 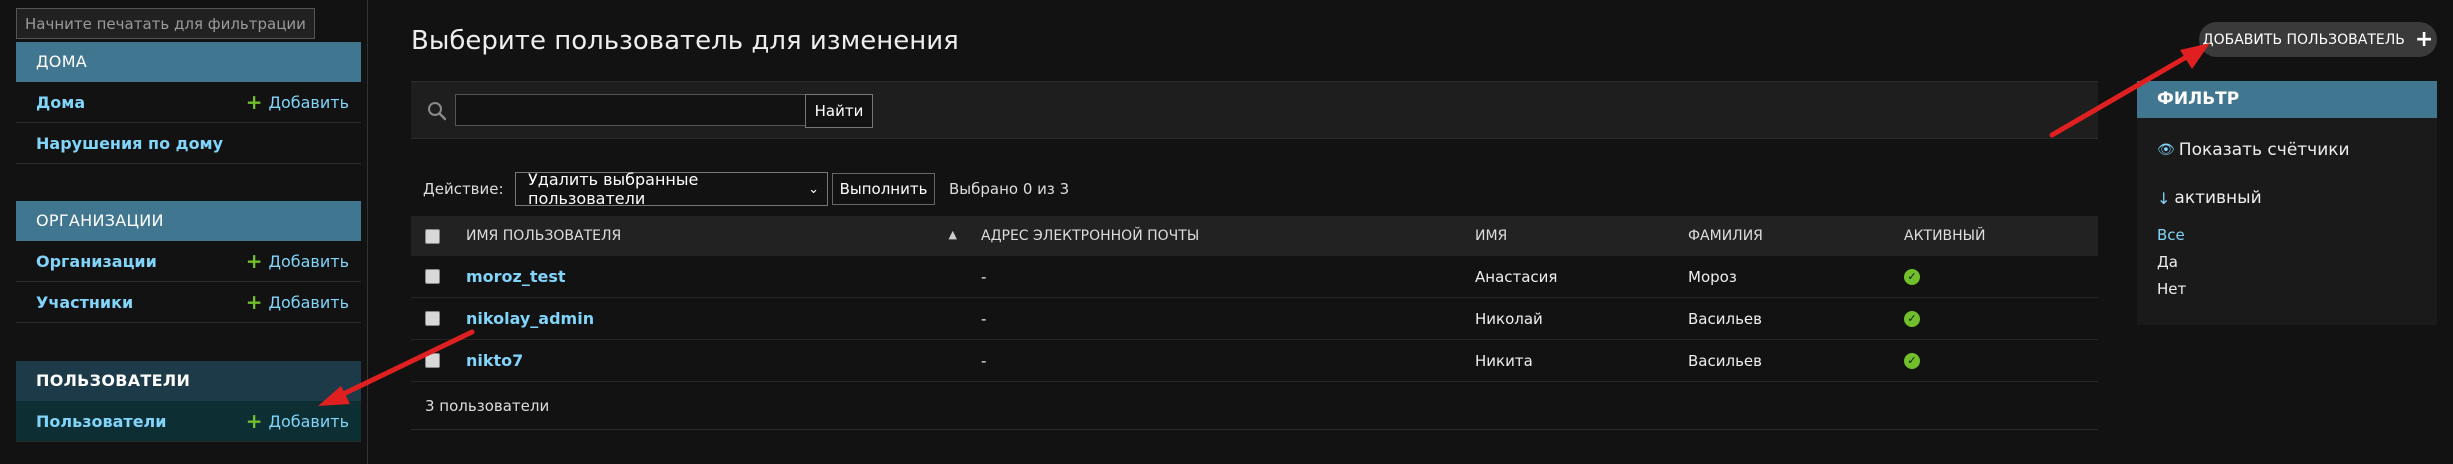 I want to click on show-counts-label: Показать счётчики, so click(x=2264, y=150).